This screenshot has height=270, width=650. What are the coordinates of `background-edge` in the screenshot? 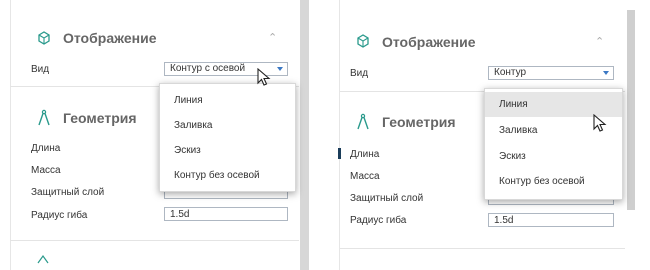 It's located at (339, 153).